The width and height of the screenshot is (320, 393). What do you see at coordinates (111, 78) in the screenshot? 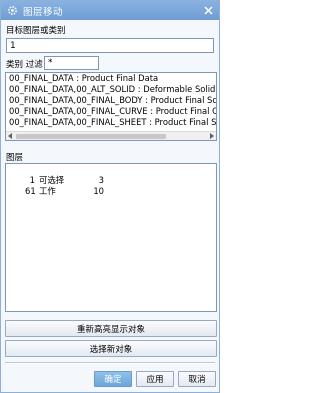
I see `list-item: 00_FINAL_DATA : Product Final Data` at bounding box center [111, 78].